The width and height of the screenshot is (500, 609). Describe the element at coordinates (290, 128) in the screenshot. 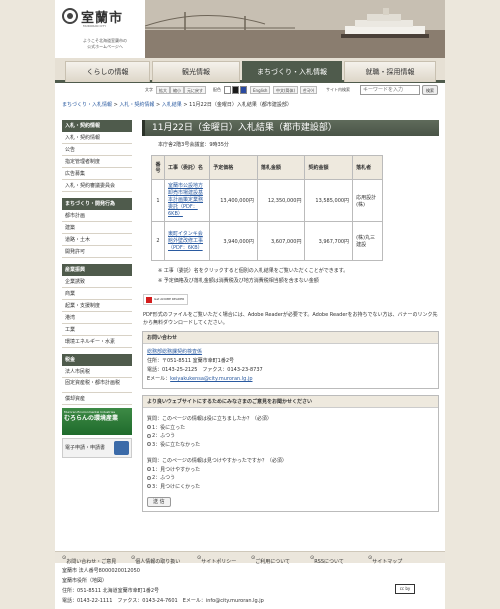

I see `page-title: 11月22日（金曜日）入札結果（都市建設部）` at that location.